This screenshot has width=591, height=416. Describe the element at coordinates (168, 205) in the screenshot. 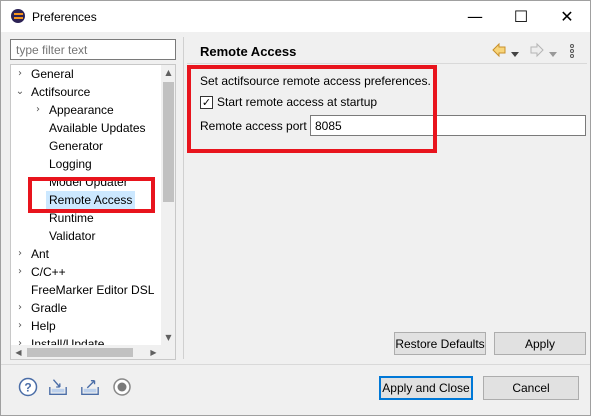

I see `tree-vertical-scrollbar: ▲ ▼` at that location.